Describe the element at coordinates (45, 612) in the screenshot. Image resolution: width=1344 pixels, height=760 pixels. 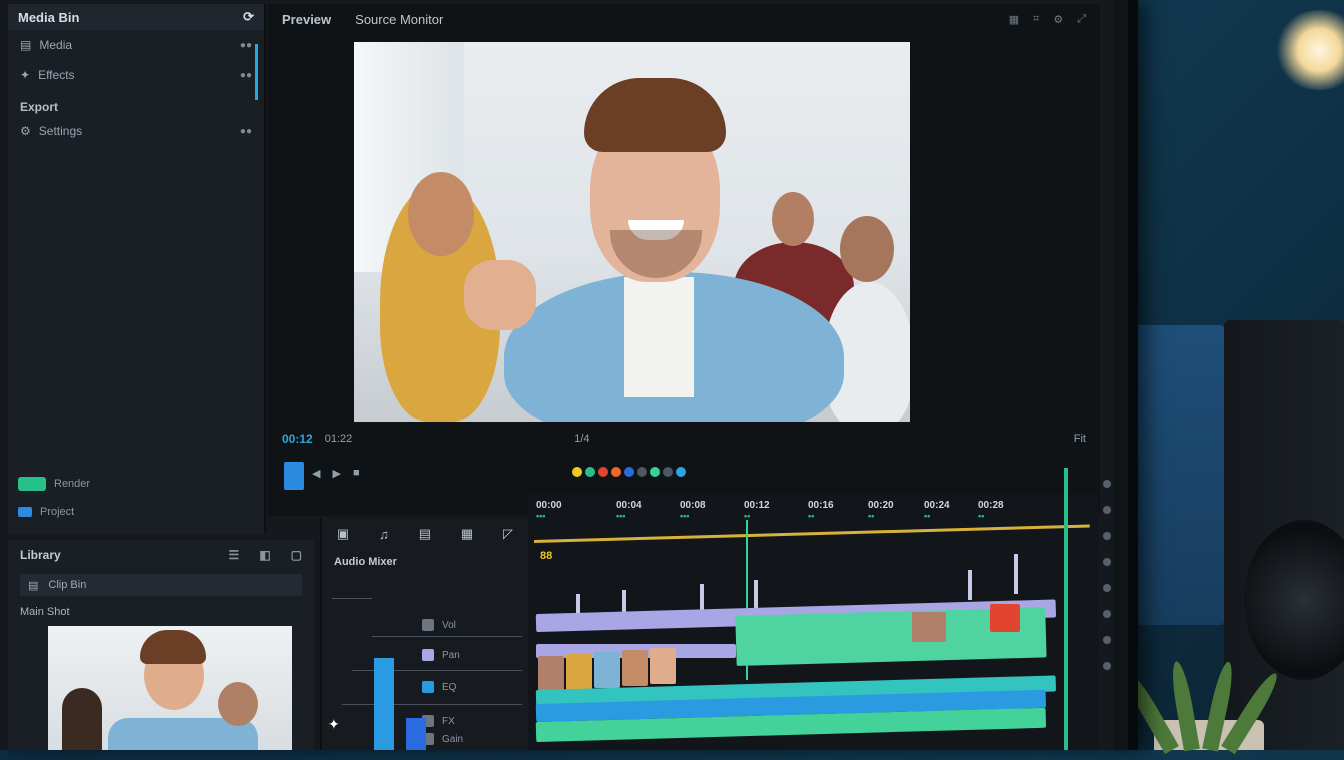
I see `thumb-label: Main Shot` at that location.